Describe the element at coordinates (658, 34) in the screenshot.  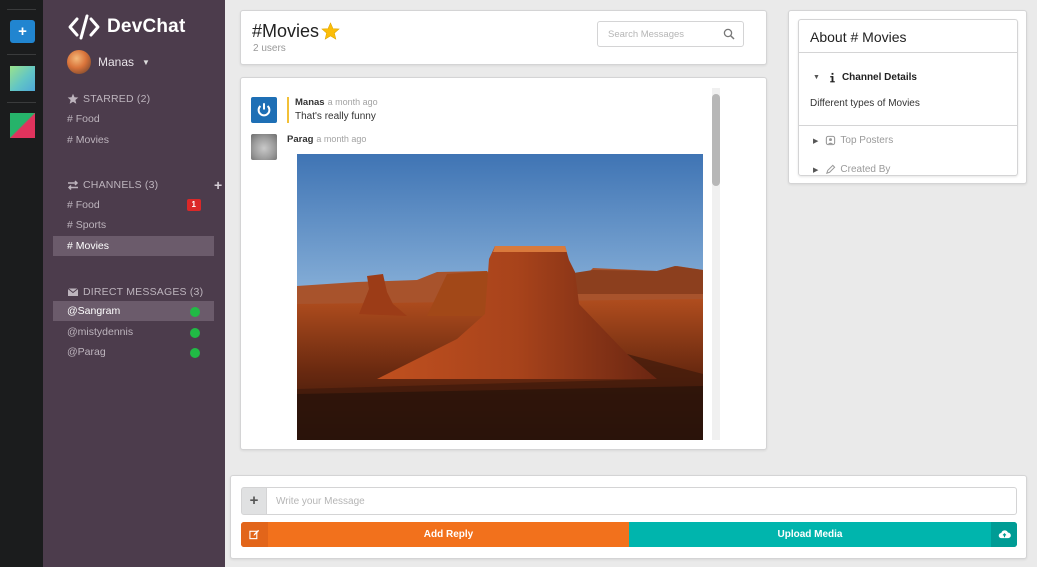
I see `search-input` at that location.